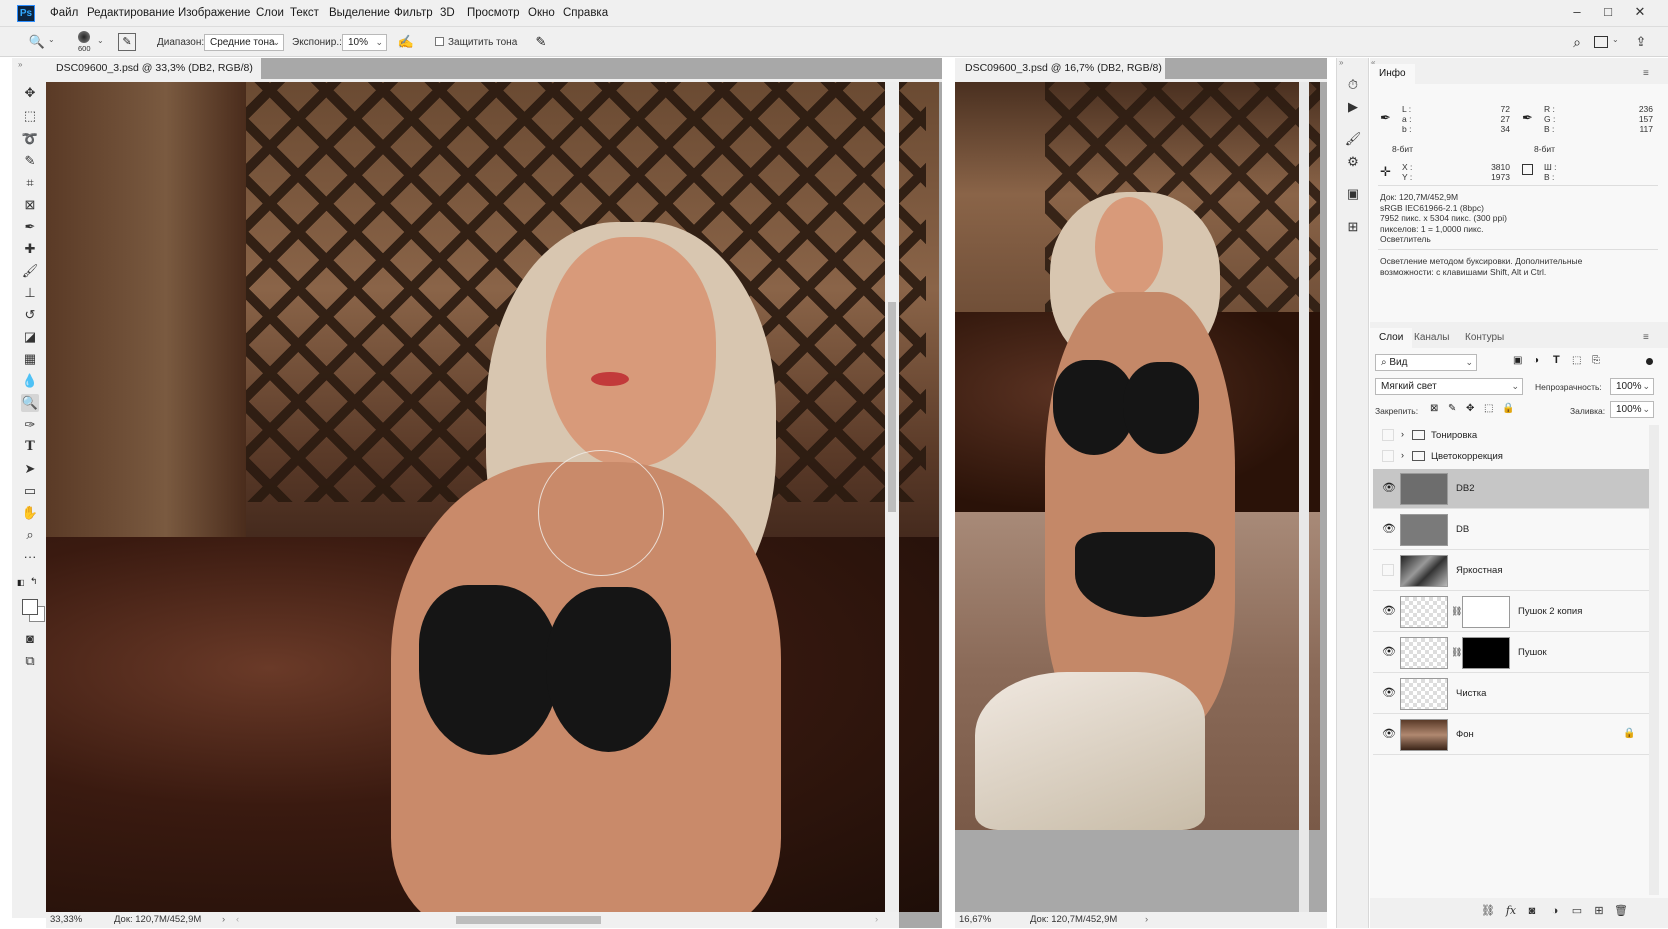 Image resolution: width=1668 pixels, height=929 pixels. What do you see at coordinates (21, 582) in the screenshot?
I see `default-colors-icon: ◧` at bounding box center [21, 582].